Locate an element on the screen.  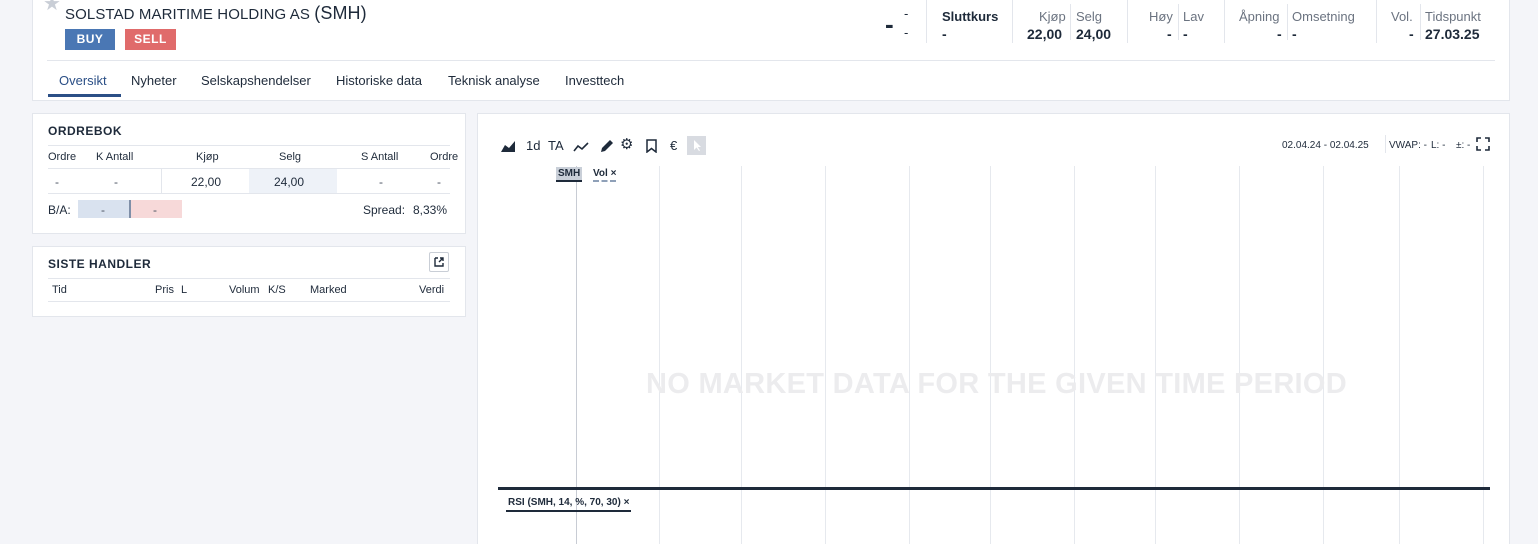
row-kjop: 22,00 is located at coordinates (206, 182).